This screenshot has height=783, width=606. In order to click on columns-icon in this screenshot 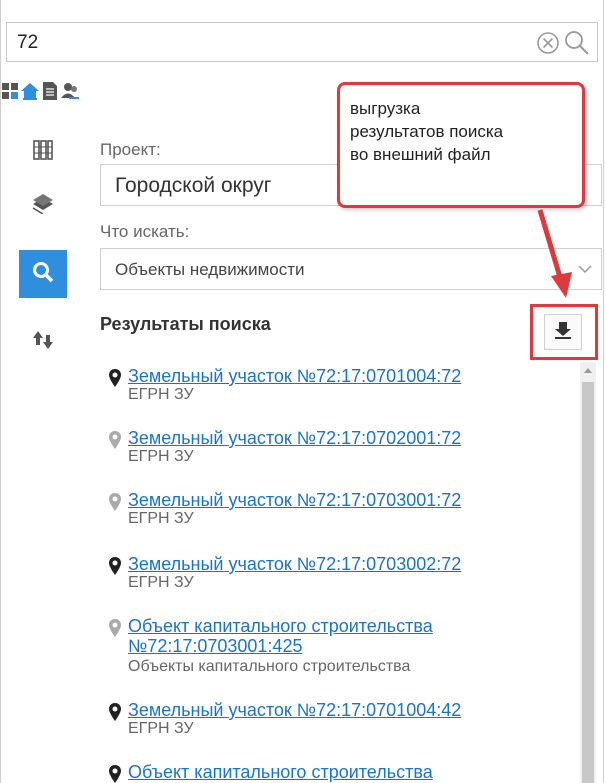, I will do `click(43, 152)`.